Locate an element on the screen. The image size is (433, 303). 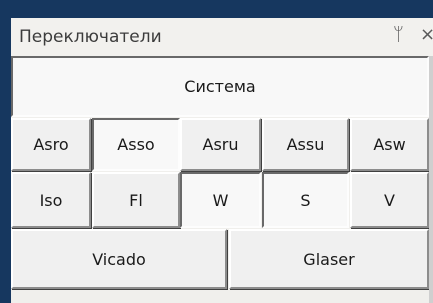
asro-button-label: Asro is located at coordinates (51, 144).